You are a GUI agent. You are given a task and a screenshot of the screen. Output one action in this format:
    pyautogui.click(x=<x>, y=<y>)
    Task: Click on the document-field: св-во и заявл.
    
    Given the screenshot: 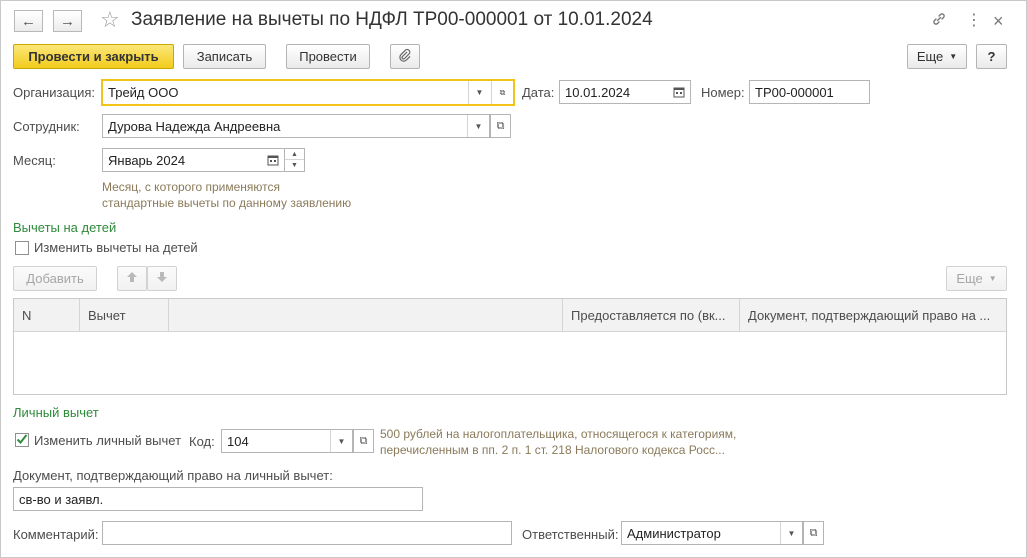 What is the action you would take?
    pyautogui.click(x=218, y=499)
    